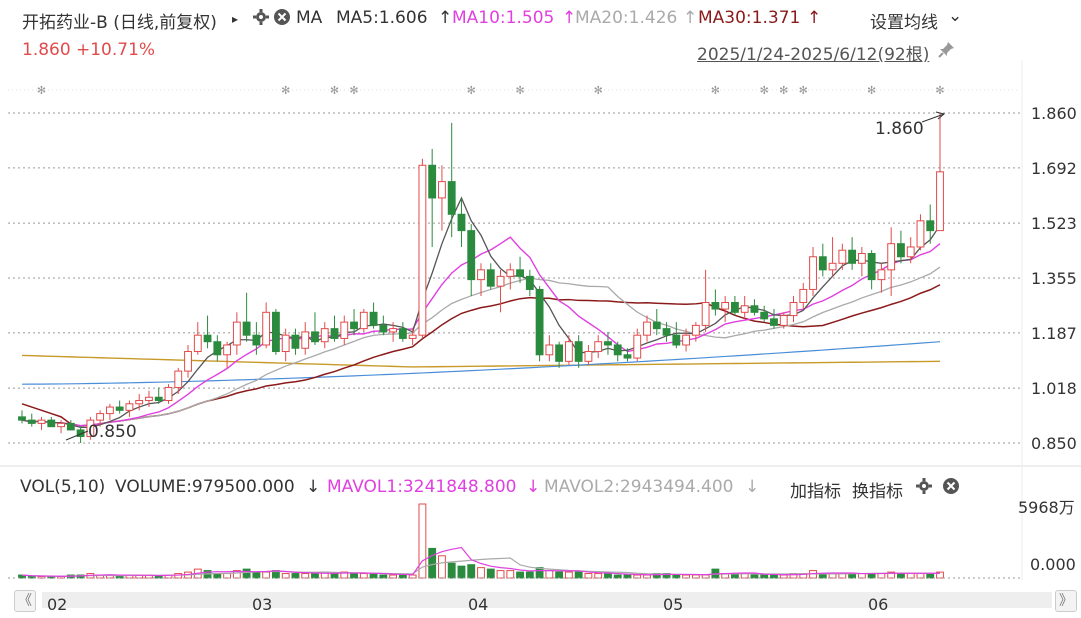 This screenshot has width=1081, height=618. What do you see at coordinates (46, 50) in the screenshot?
I see `last-price: 1.860` at bounding box center [46, 50].